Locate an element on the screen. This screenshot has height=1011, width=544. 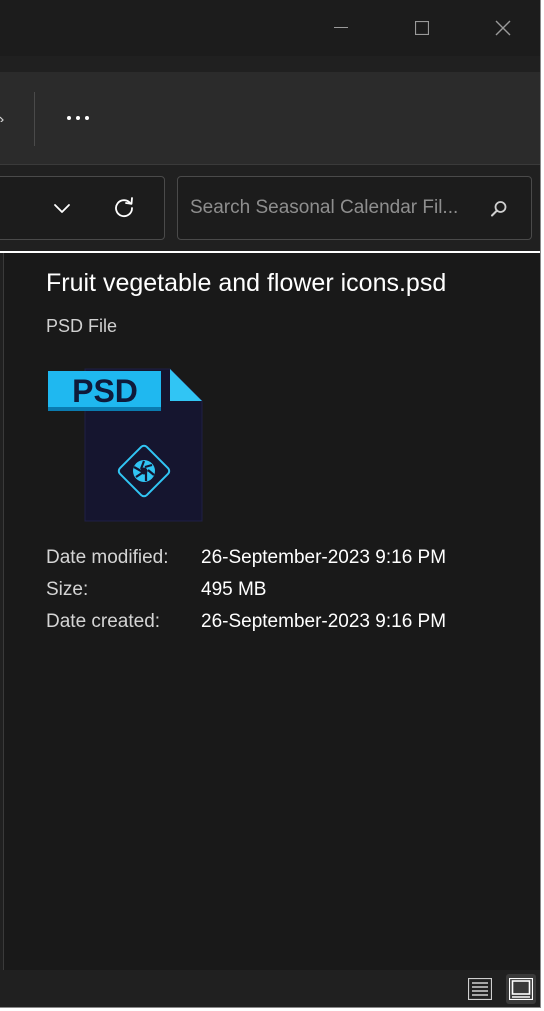
toolbar-divider is located at coordinates (34, 119).